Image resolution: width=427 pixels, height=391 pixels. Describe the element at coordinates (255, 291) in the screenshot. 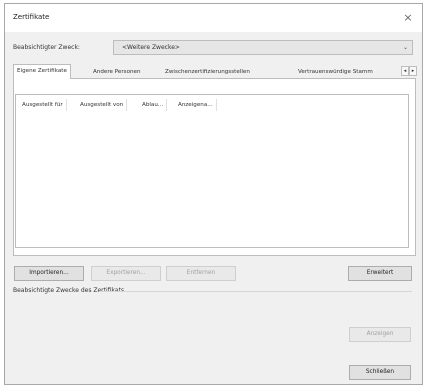

I see `section-divider` at that location.